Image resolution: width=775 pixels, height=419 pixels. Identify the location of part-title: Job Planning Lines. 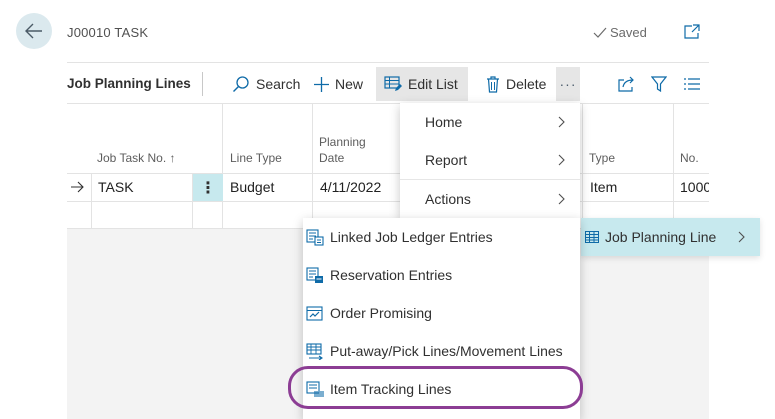
(129, 83).